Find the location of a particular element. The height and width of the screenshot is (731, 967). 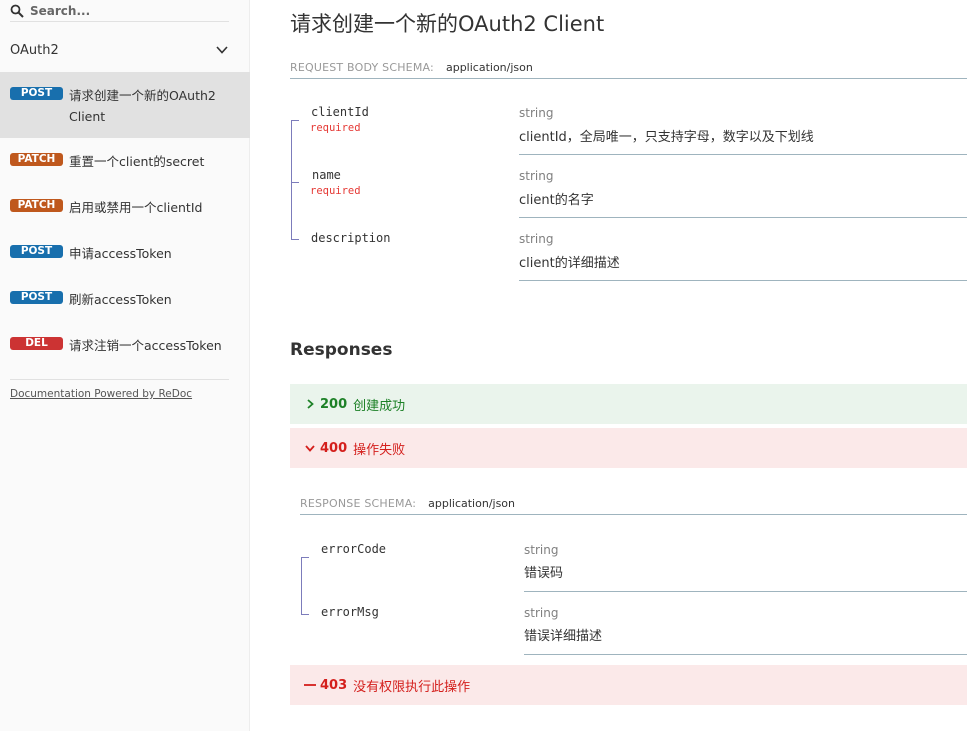

response-403-toggle: 403 没有权限执行此操作 is located at coordinates (628, 685).